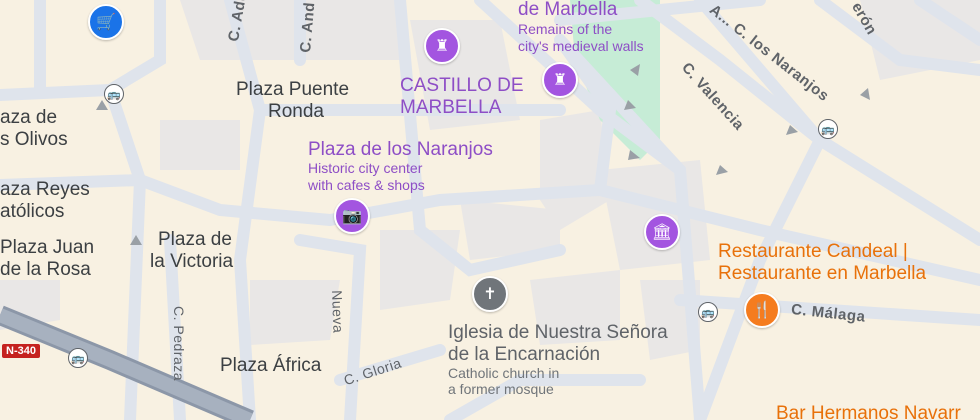 This screenshot has height=420, width=980. Describe the element at coordinates (21, 351) in the screenshot. I see `road-shield-n340: N-340` at that location.